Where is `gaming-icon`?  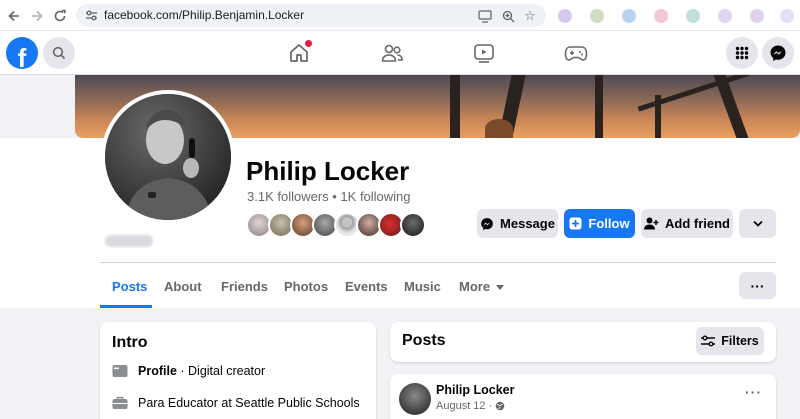
gaming-icon is located at coordinates (576, 53).